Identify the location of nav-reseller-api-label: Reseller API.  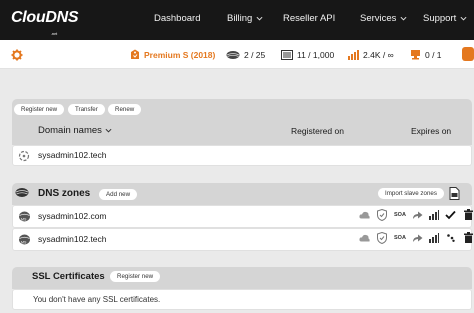
(309, 18).